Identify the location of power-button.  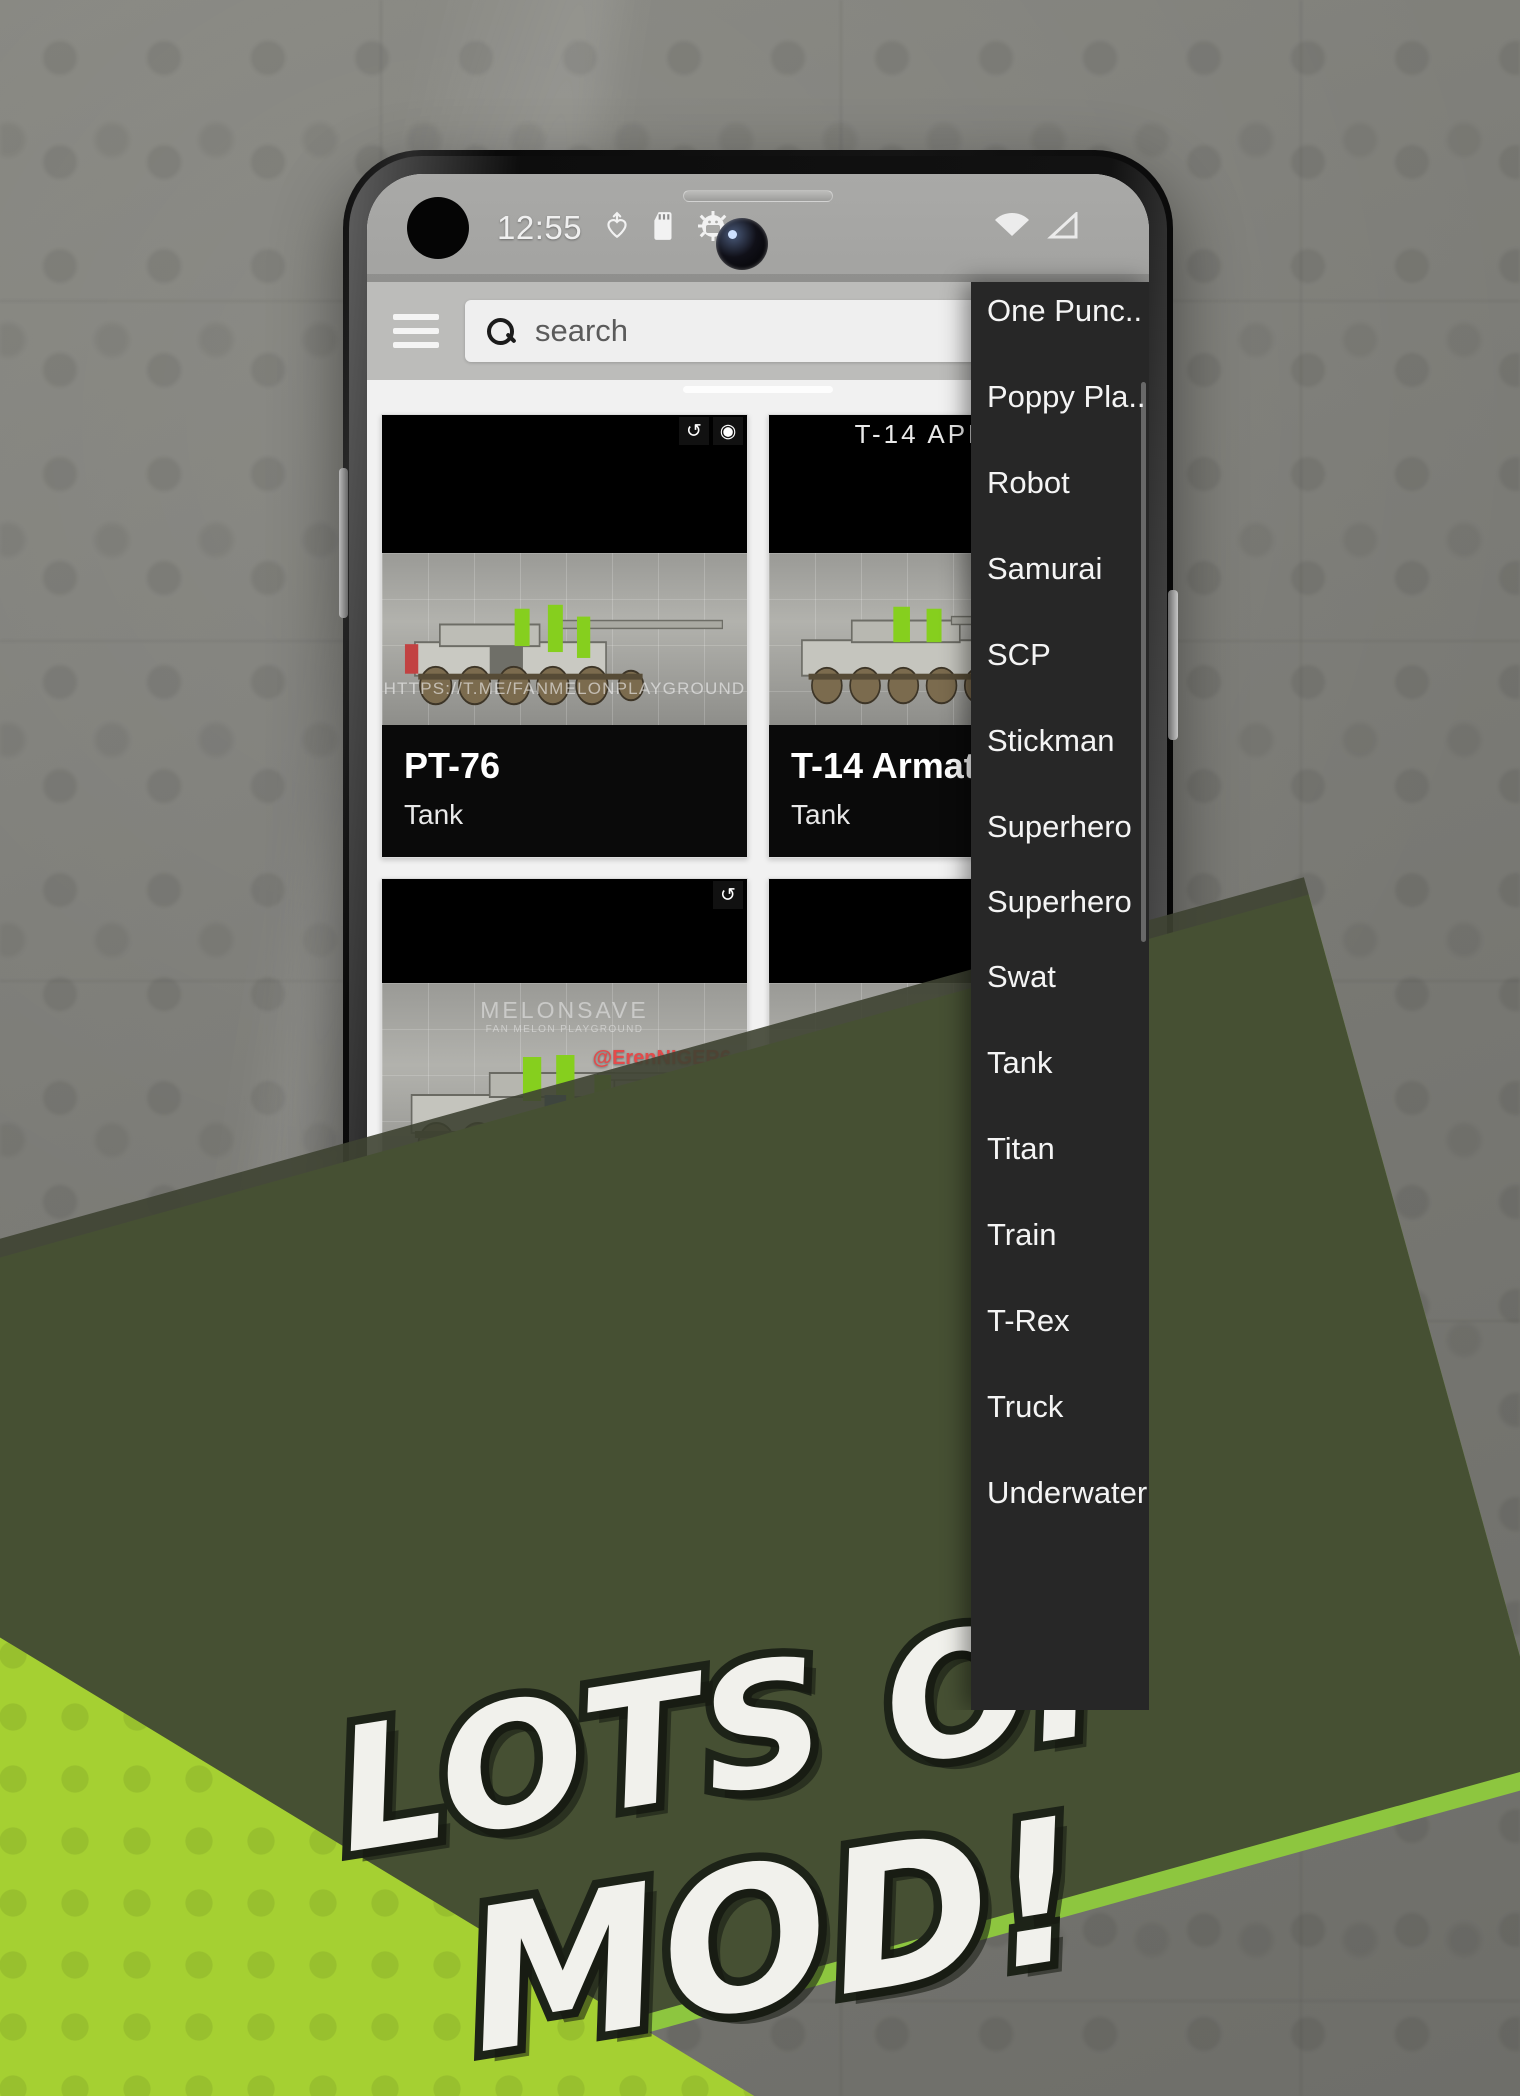
(1173, 665).